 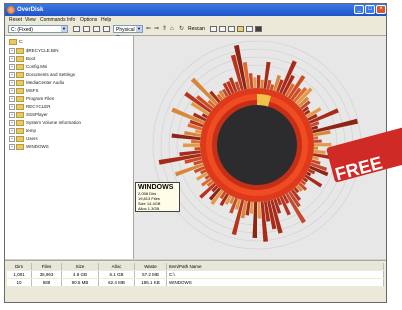 I want to click on tree-item-label: C:, so click(x=21, y=41).